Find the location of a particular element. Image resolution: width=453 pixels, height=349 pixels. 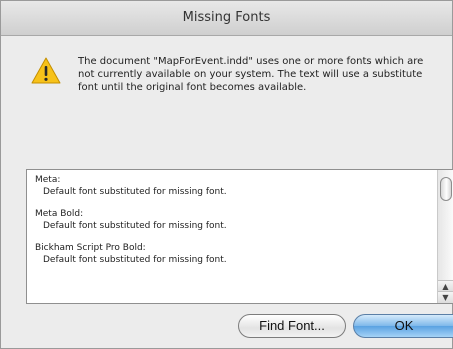

vertical-scrollbar: ▲ ▼ is located at coordinates (445, 236).